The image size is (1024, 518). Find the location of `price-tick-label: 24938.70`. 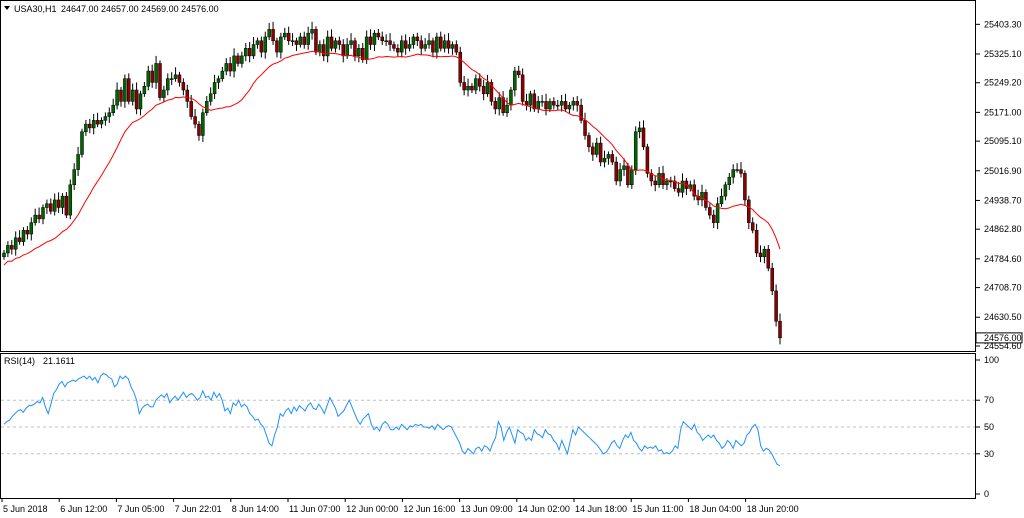

price-tick-label: 24938.70 is located at coordinates (1003, 200).